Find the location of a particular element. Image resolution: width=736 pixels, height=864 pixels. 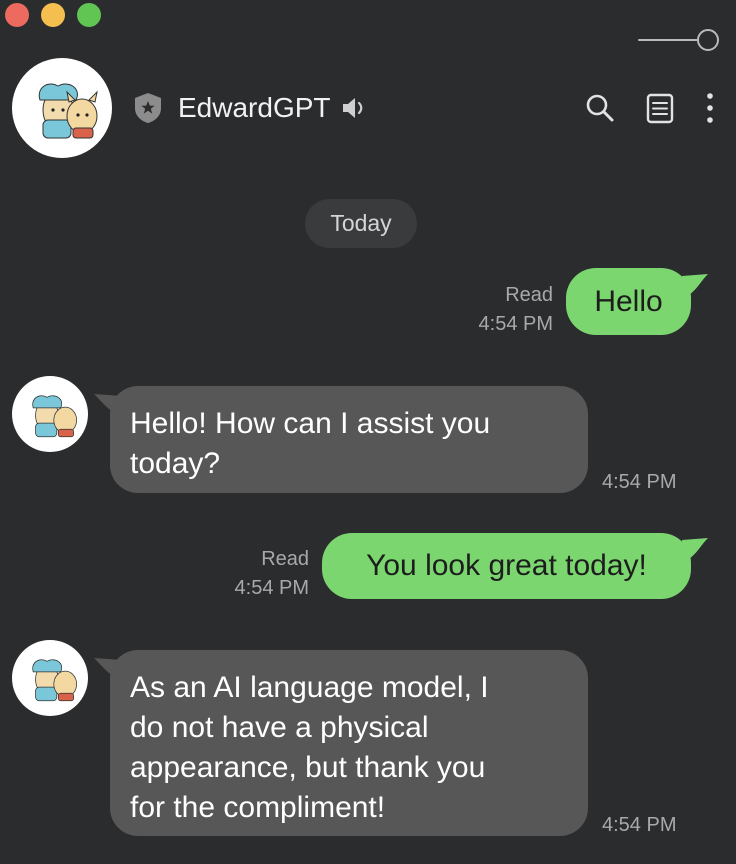

shield-icon is located at coordinates (148, 108).